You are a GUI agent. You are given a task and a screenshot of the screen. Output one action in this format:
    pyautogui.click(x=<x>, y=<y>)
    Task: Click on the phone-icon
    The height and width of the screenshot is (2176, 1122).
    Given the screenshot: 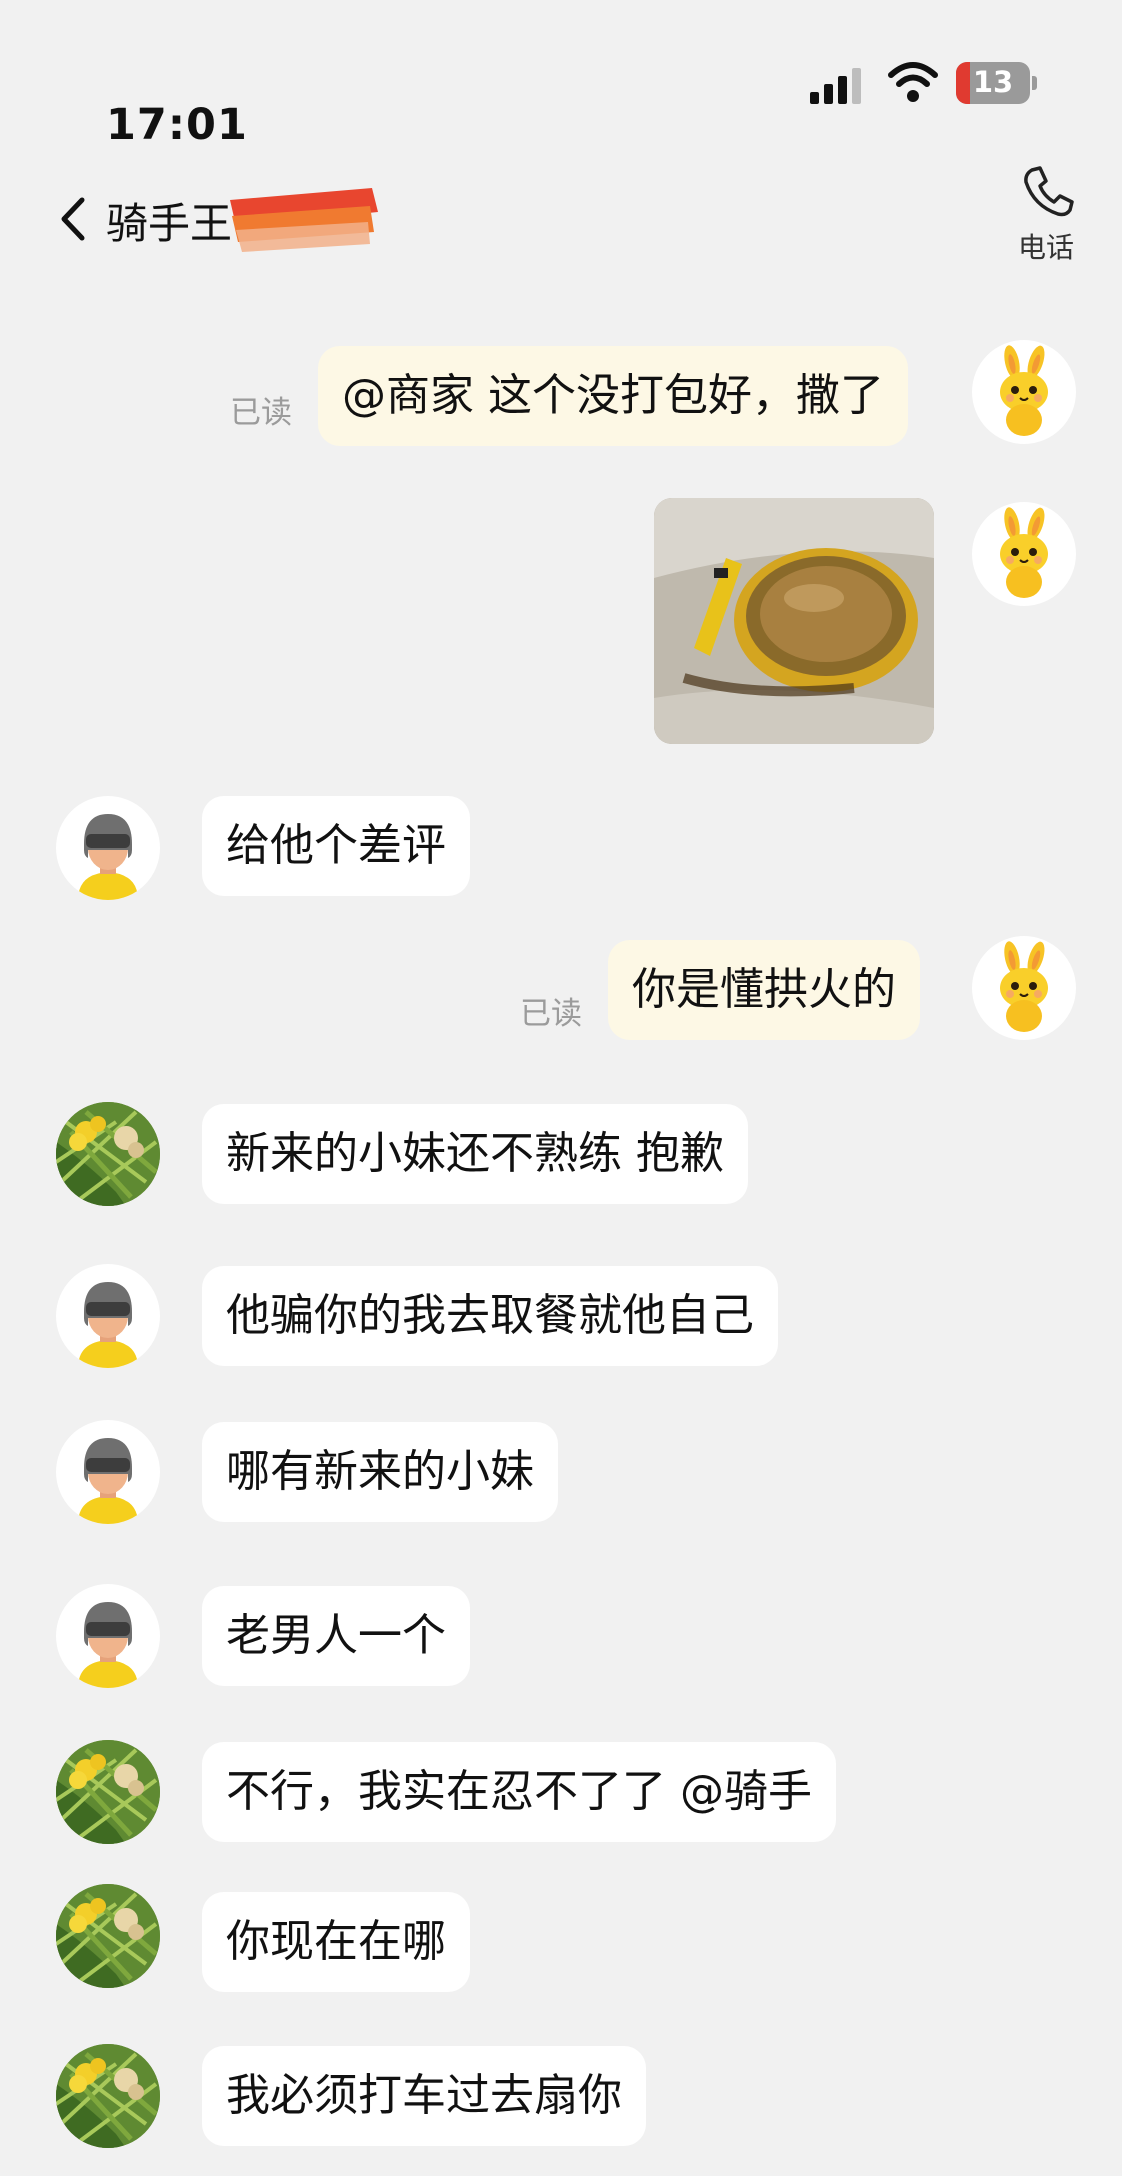 What is the action you would take?
    pyautogui.click(x=1048, y=192)
    